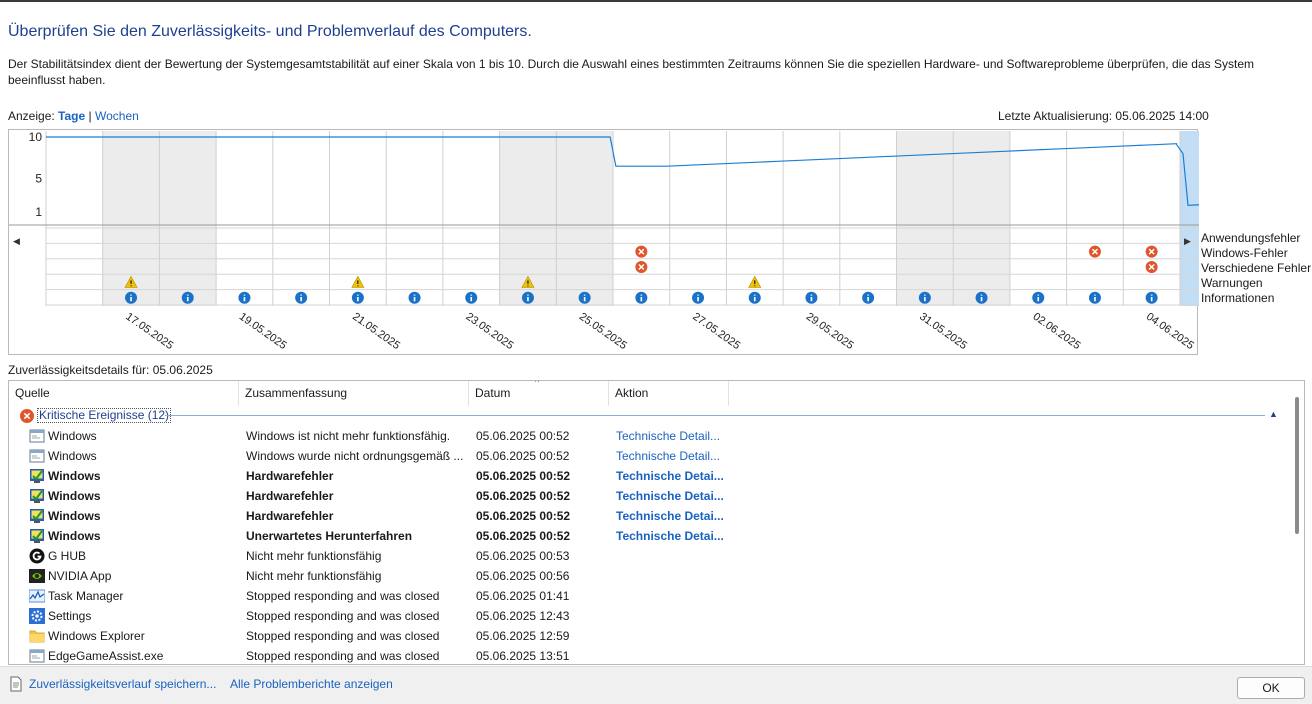 The image size is (1312, 704). Describe the element at coordinates (37, 576) in the screenshot. I see `nvidia-icon` at that location.